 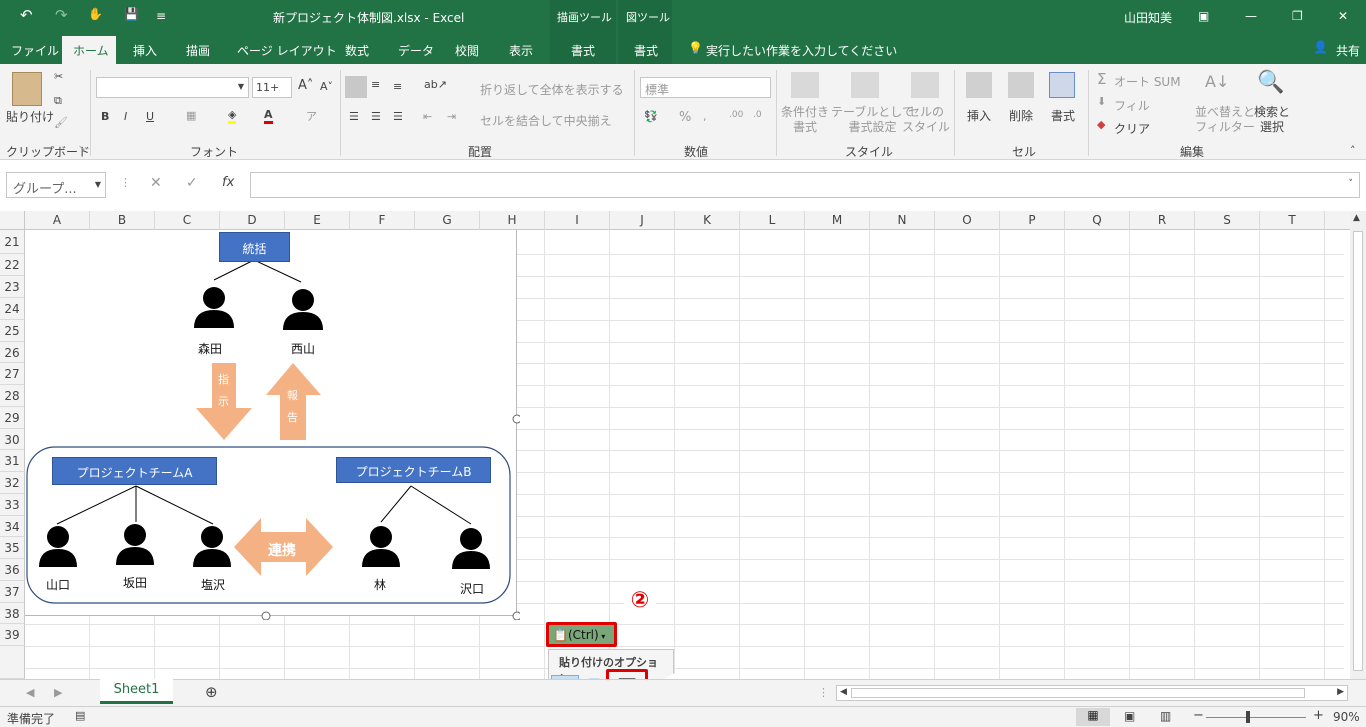 What do you see at coordinates (12, 483) in the screenshot?
I see `row-header: 32` at bounding box center [12, 483].